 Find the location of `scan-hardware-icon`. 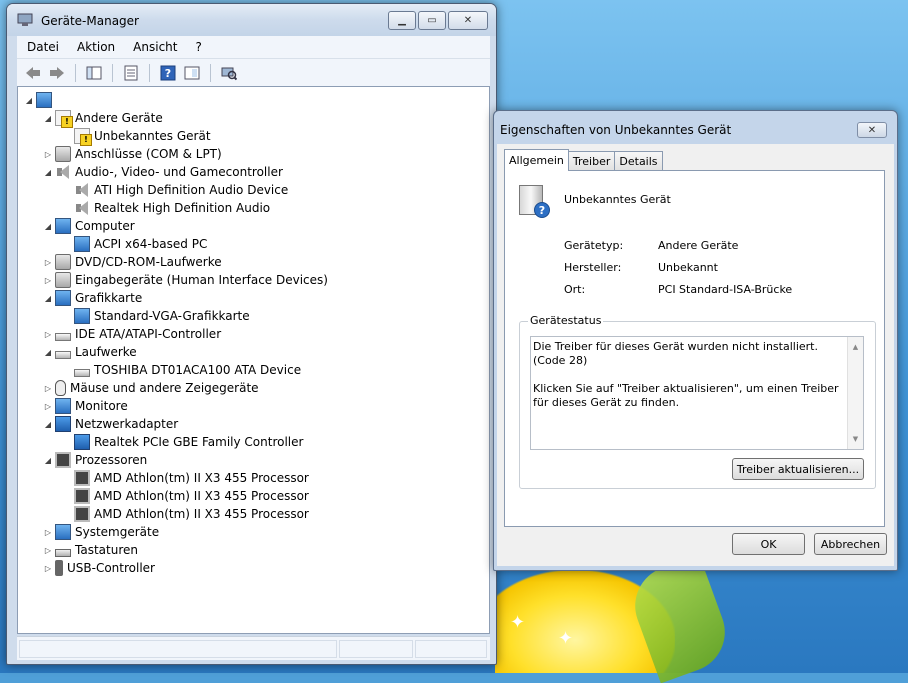

scan-hardware-icon is located at coordinates (229, 73).